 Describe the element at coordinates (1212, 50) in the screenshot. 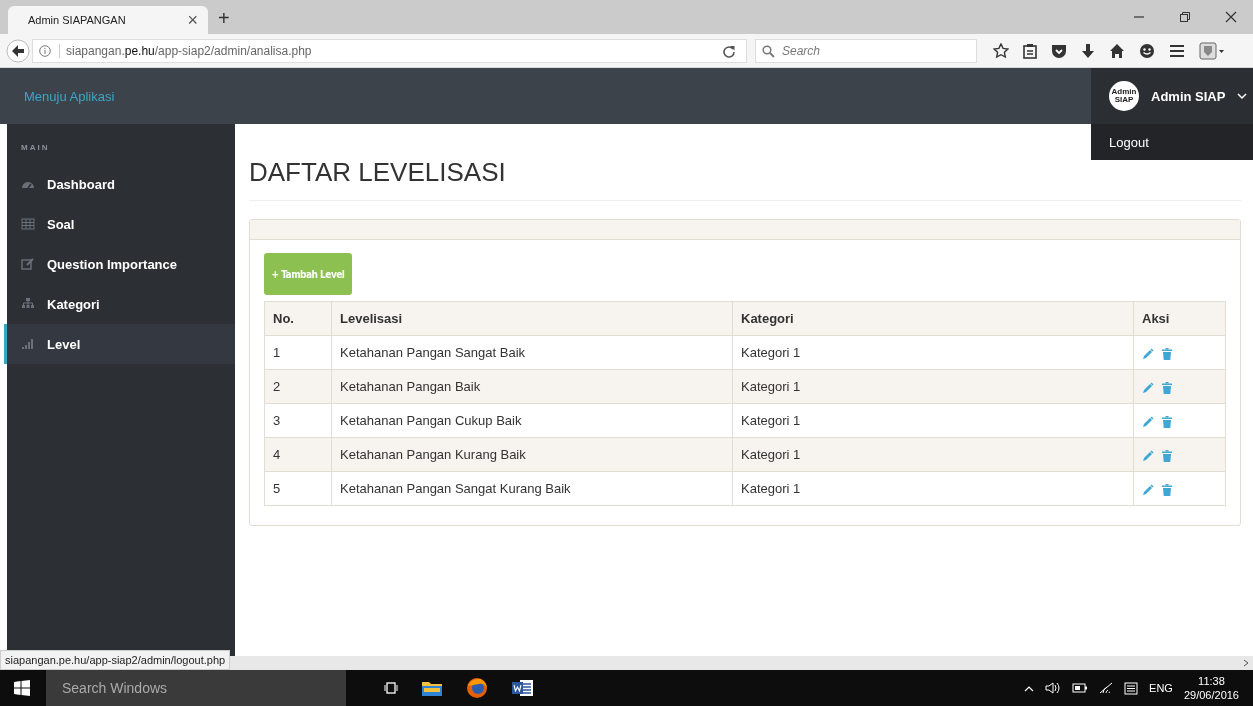

I see `shield-extension-icon` at that location.